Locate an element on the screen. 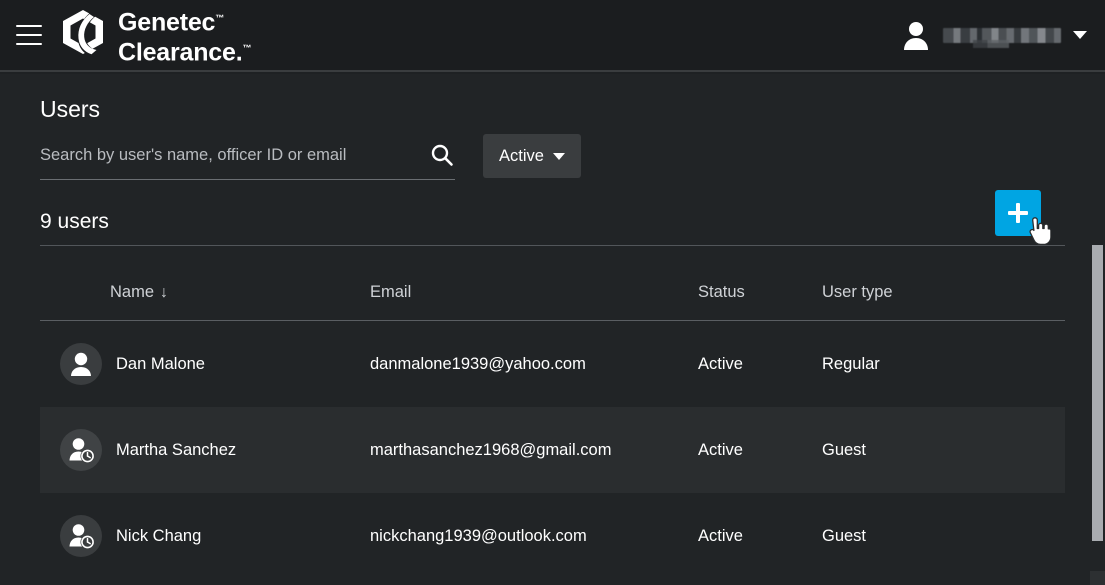  user-name: Nick Chang is located at coordinates (159, 535).